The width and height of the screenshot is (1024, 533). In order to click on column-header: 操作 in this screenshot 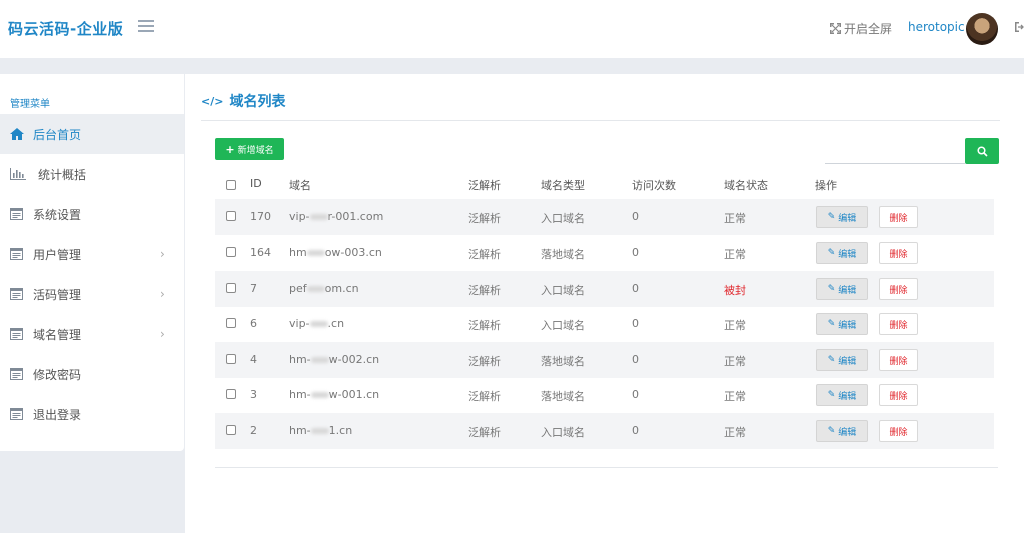, I will do `click(826, 185)`.